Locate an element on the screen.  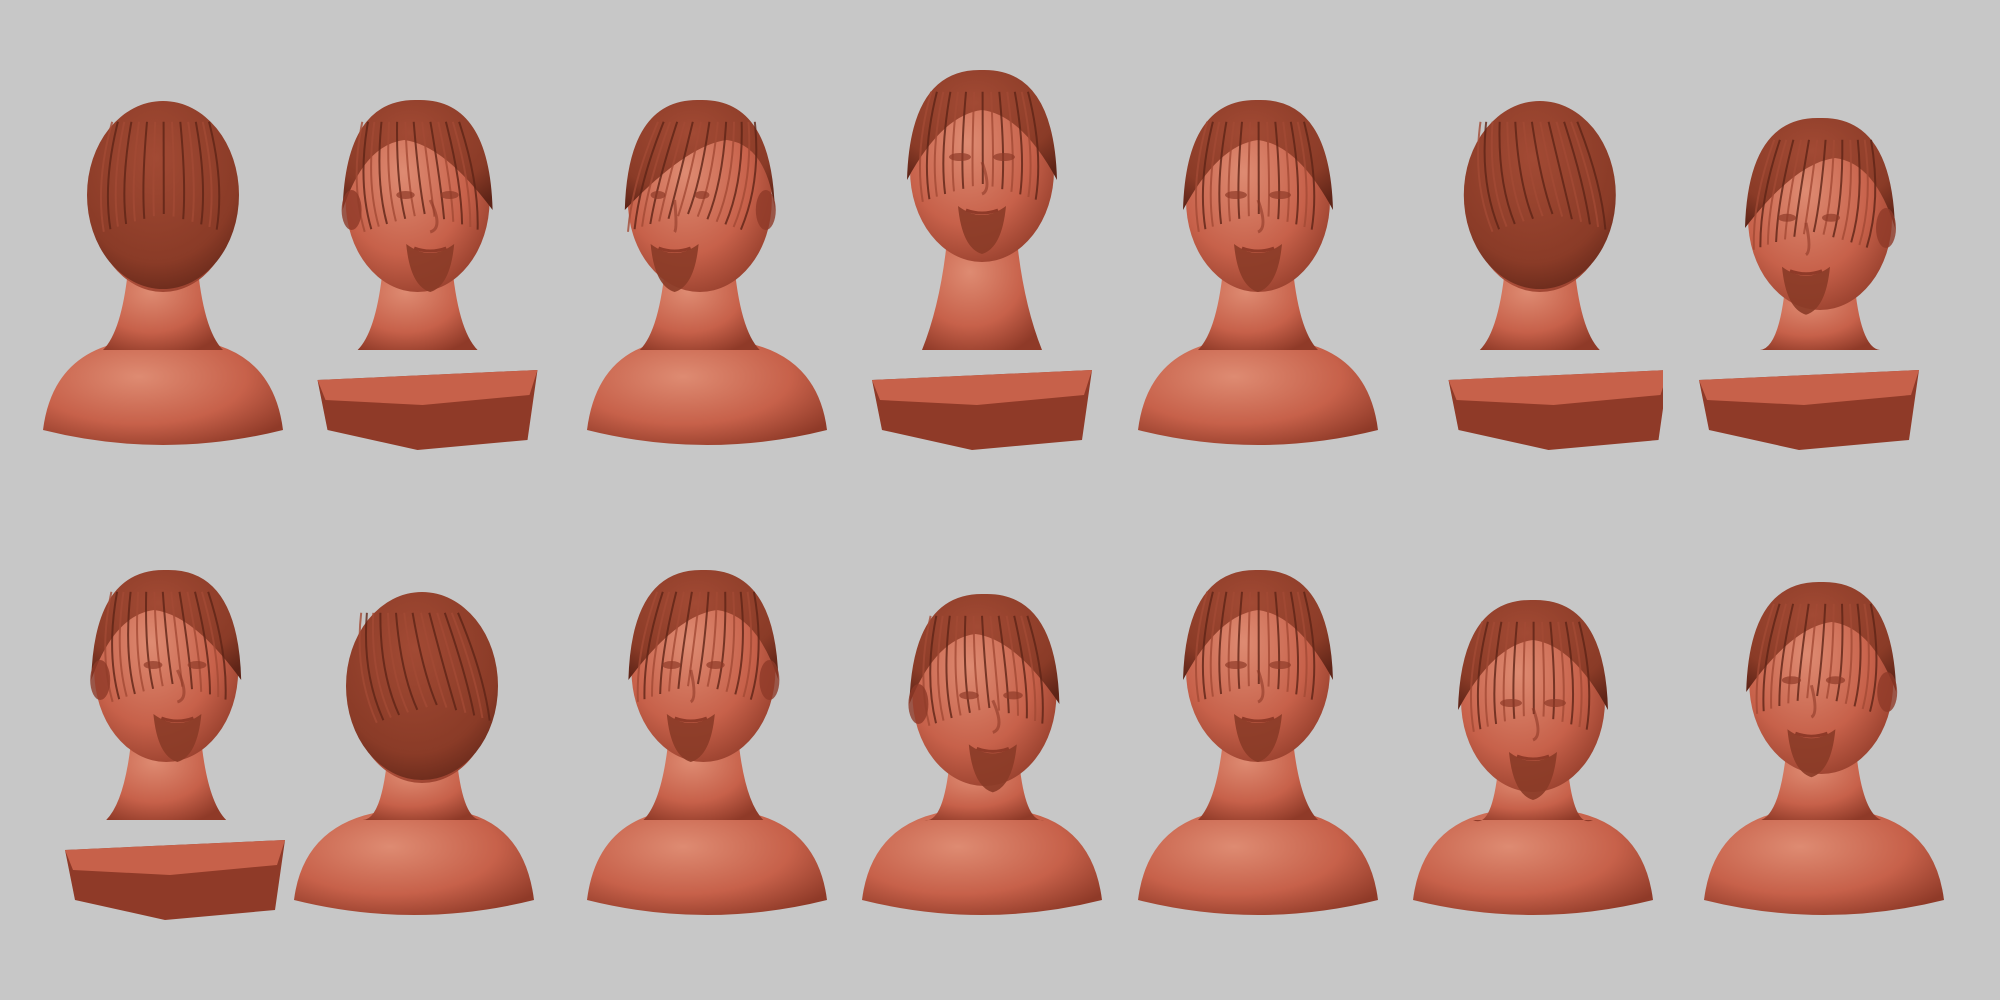
bust-render-back-three-quarter is located at coordinates (1533, 280).